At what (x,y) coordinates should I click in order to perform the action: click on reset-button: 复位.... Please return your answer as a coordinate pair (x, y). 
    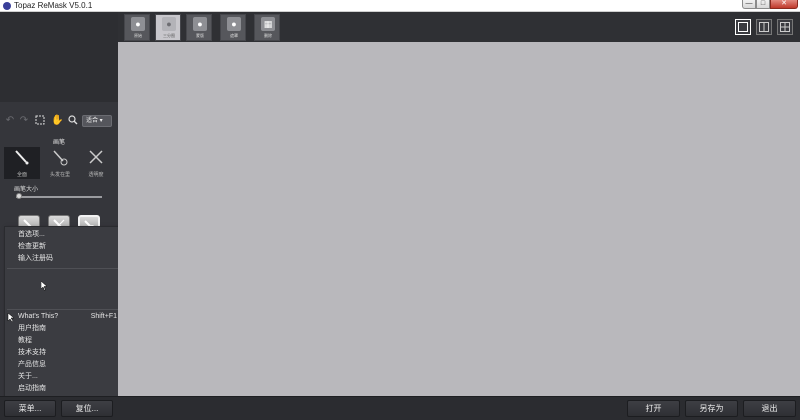
    Looking at the image, I should click on (87, 408).